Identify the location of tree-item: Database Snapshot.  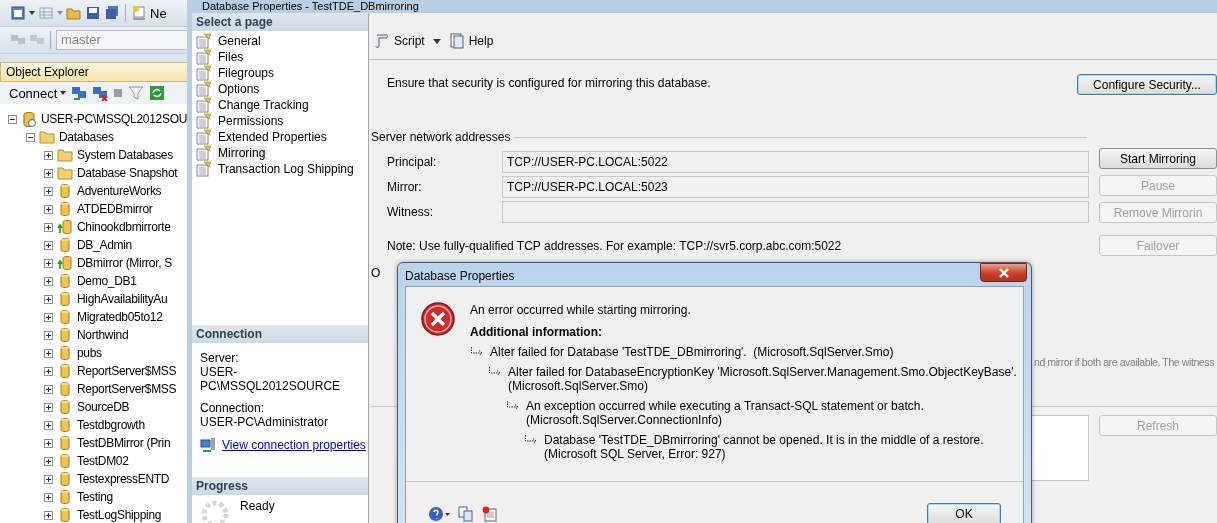
(127, 173).